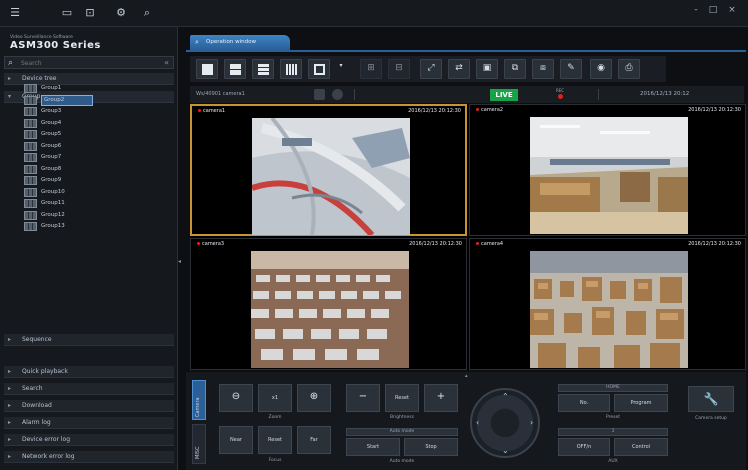 The width and height of the screenshot is (748, 470). Describe the element at coordinates (607, 170) in the screenshot. I see `camera-tile-2: camera2 2016/12/13 20:12:30` at that location.